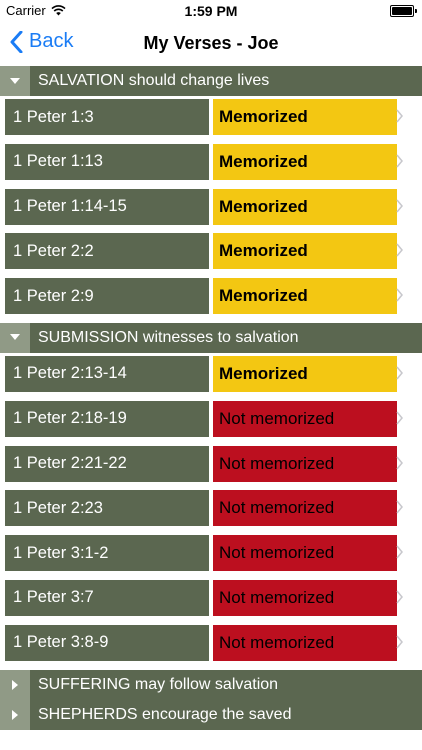 The image size is (422, 750). Describe the element at coordinates (403, 11) in the screenshot. I see `battery-icon` at that location.